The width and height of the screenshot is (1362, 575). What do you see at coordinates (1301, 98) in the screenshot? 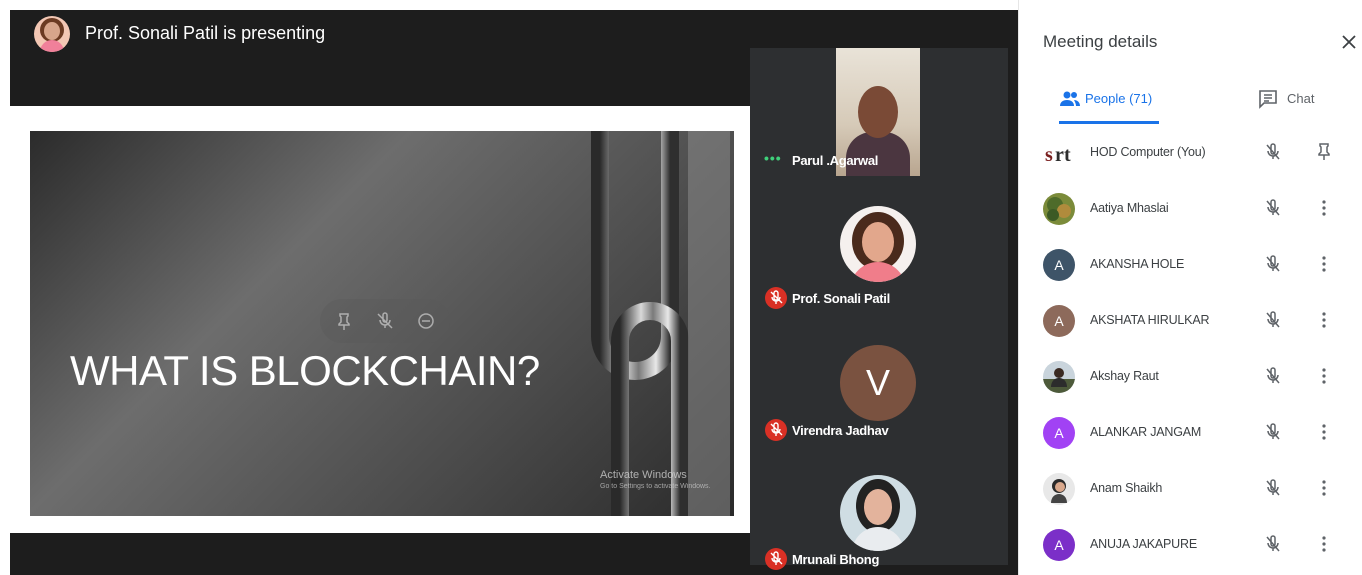
I see `tab-chat-label: Chat` at bounding box center [1301, 98].